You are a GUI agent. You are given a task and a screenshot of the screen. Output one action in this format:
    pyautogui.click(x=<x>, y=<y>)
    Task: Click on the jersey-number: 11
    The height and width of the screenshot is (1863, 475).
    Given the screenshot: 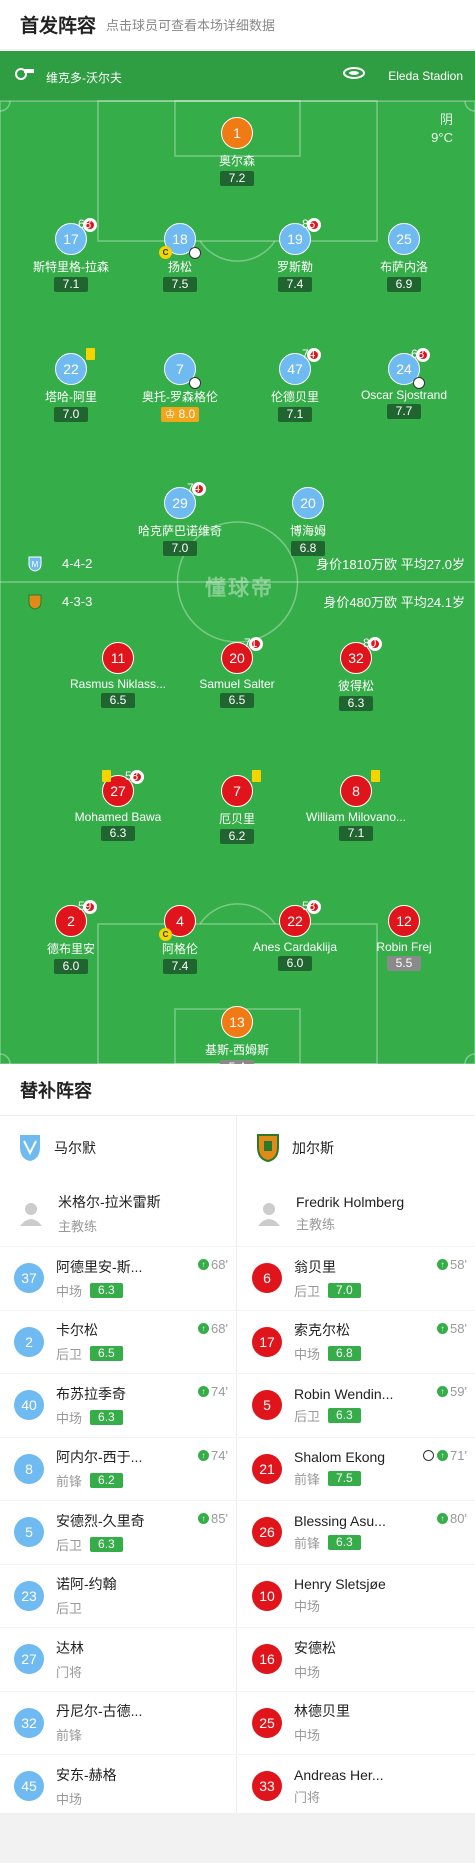 What is the action you would take?
    pyautogui.click(x=118, y=658)
    